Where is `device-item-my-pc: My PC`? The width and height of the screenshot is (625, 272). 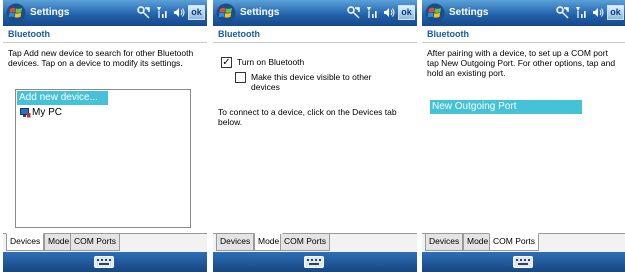
device-item-my-pc: My PC is located at coordinates (39, 113).